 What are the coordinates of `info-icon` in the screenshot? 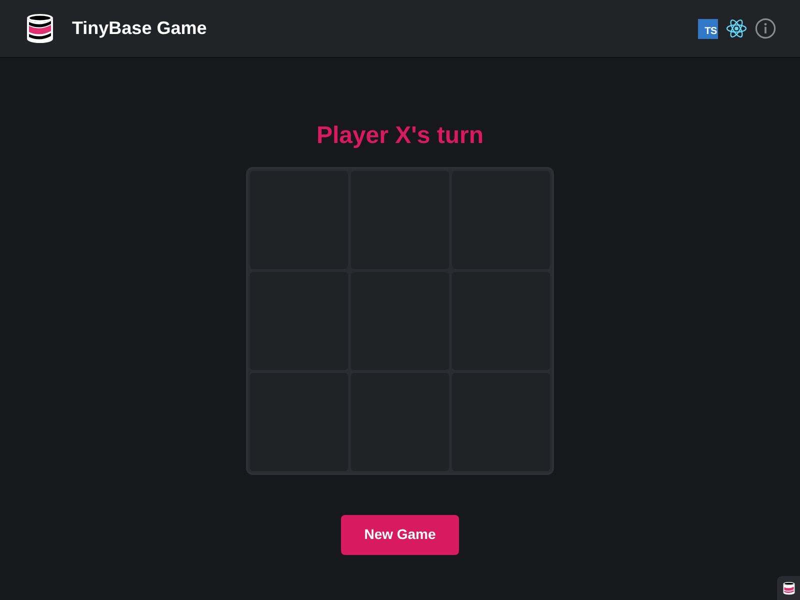 It's located at (765, 28).